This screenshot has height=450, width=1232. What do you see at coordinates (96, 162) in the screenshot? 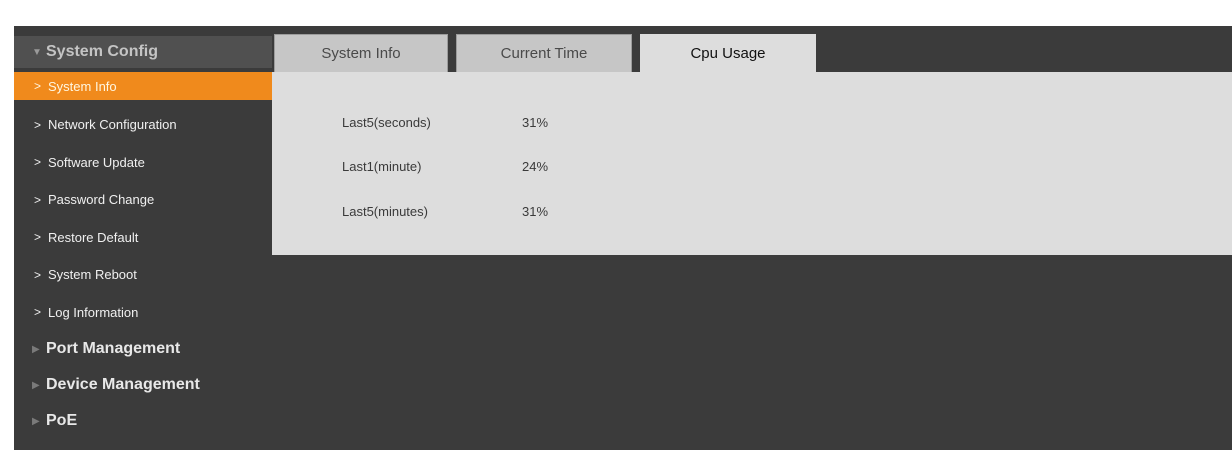
I see `sidebar-item-label: Software Update` at bounding box center [96, 162].